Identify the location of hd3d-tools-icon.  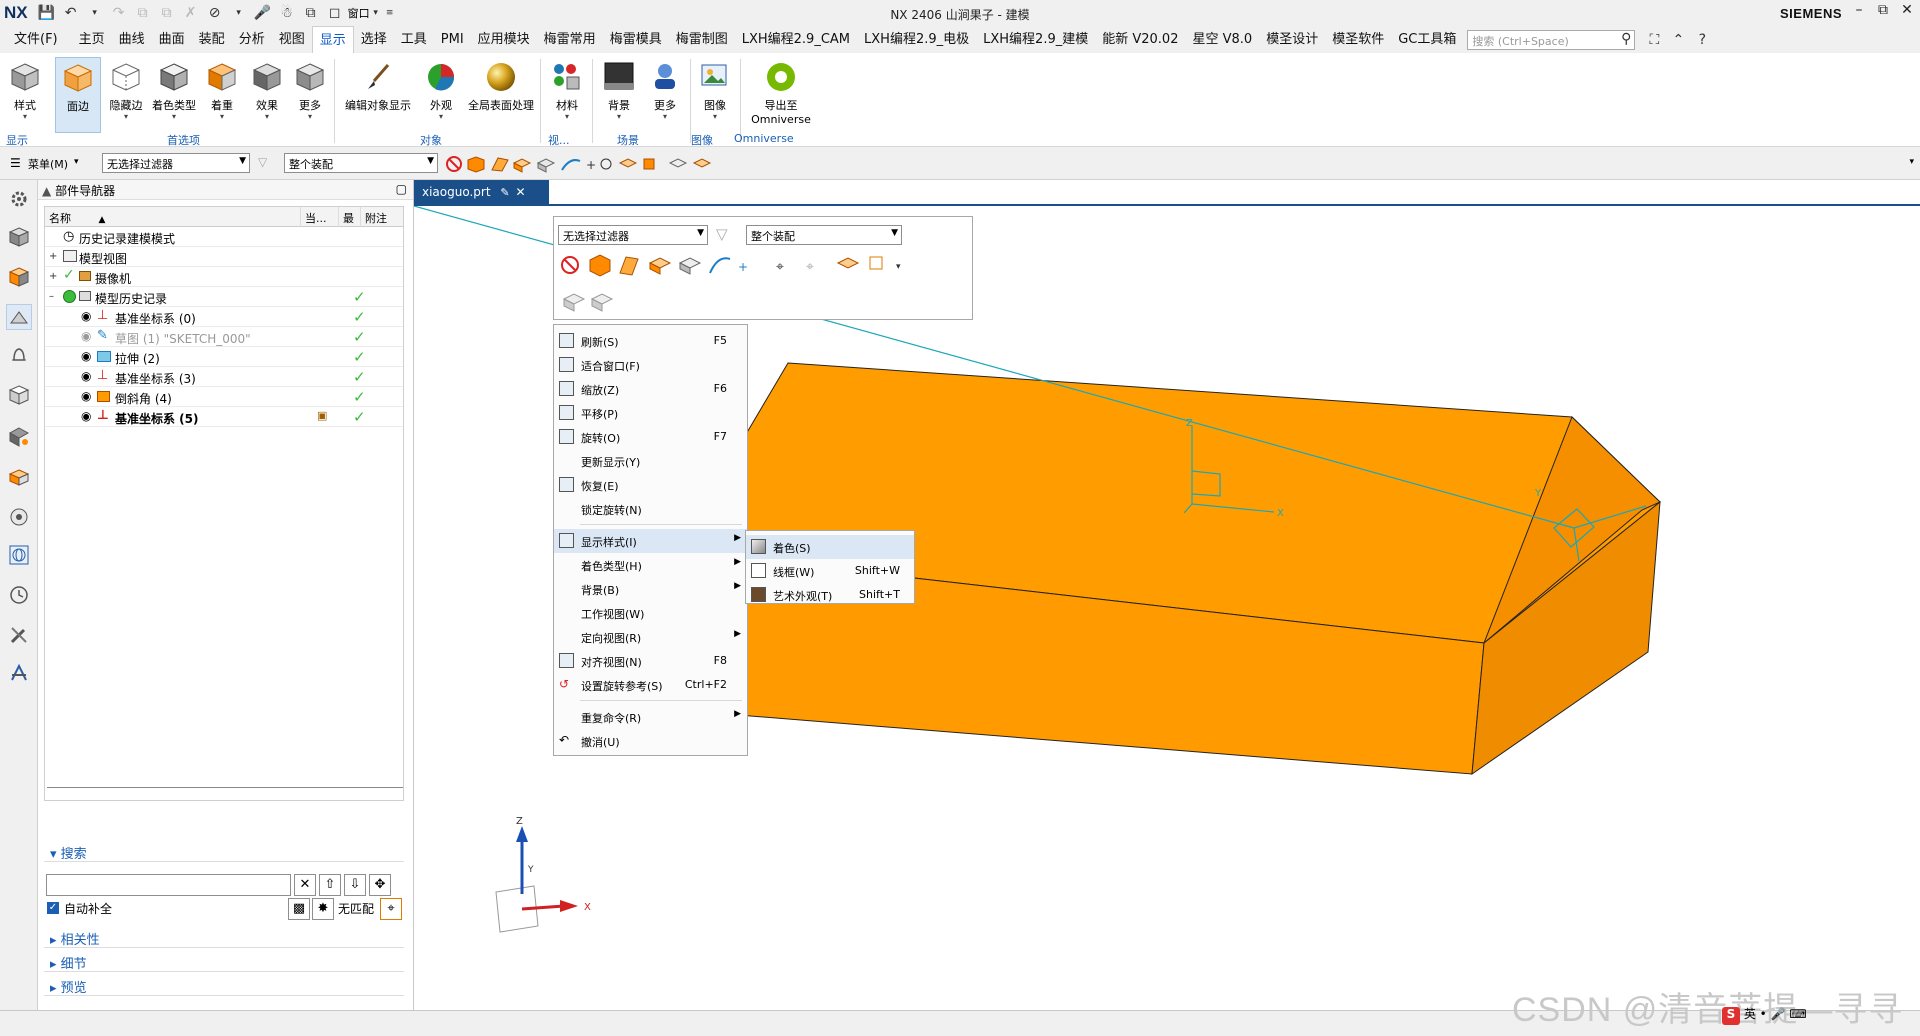
(19, 437).